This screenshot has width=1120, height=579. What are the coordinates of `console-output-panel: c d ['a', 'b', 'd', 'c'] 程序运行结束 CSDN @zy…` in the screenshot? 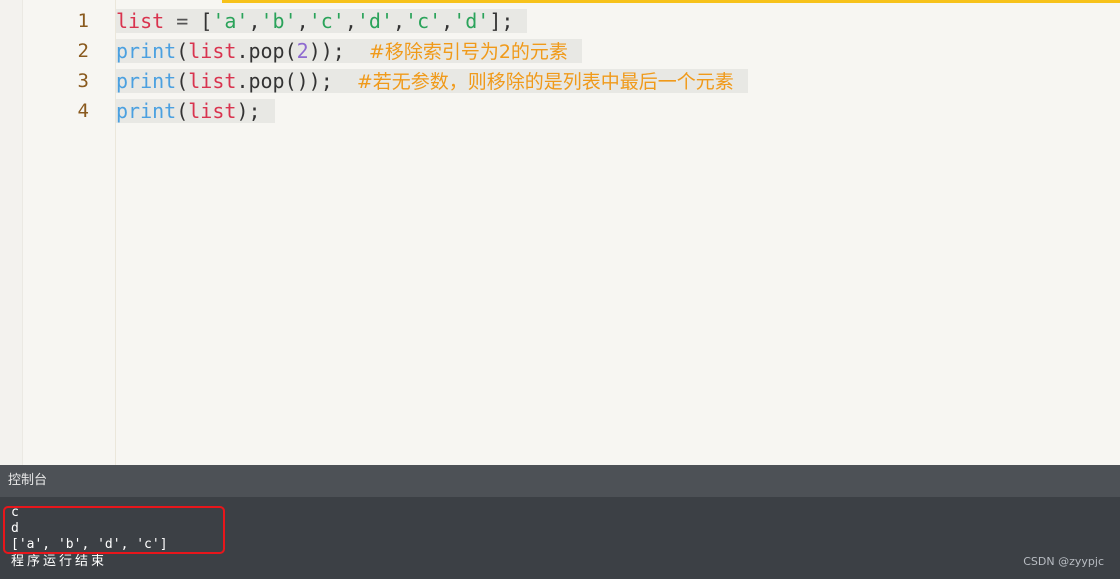 It's located at (560, 538).